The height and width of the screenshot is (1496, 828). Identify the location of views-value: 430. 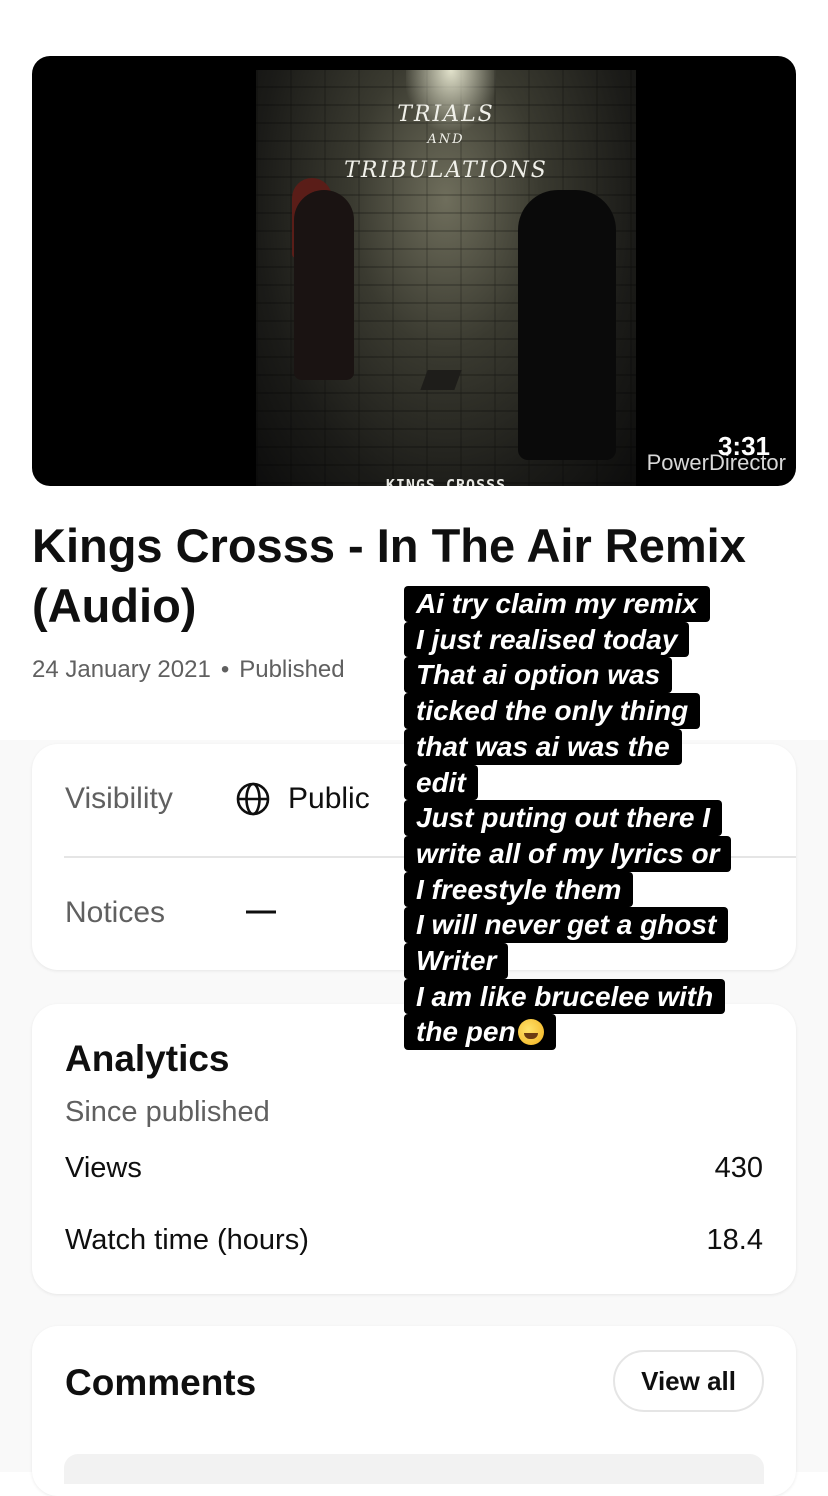
(738, 1168).